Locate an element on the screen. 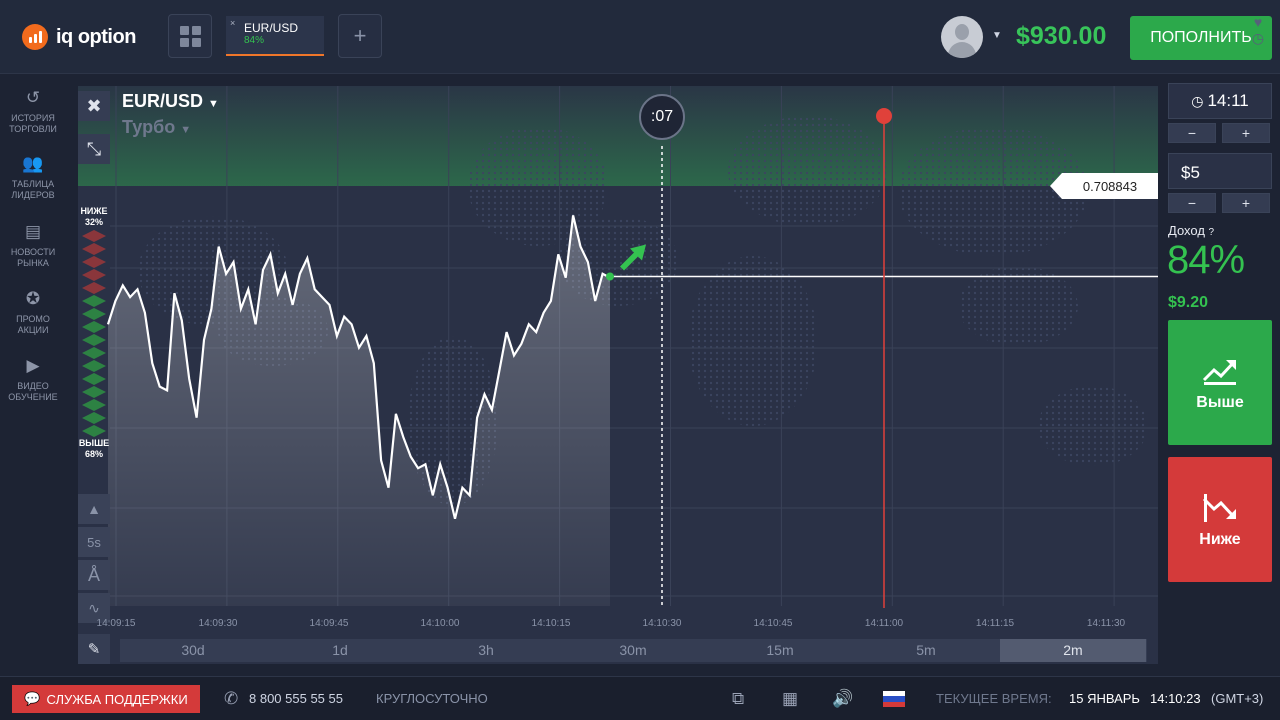 This screenshot has height=720, width=1280. expiry-time-field: ◷ 14:11 is located at coordinates (1220, 101).